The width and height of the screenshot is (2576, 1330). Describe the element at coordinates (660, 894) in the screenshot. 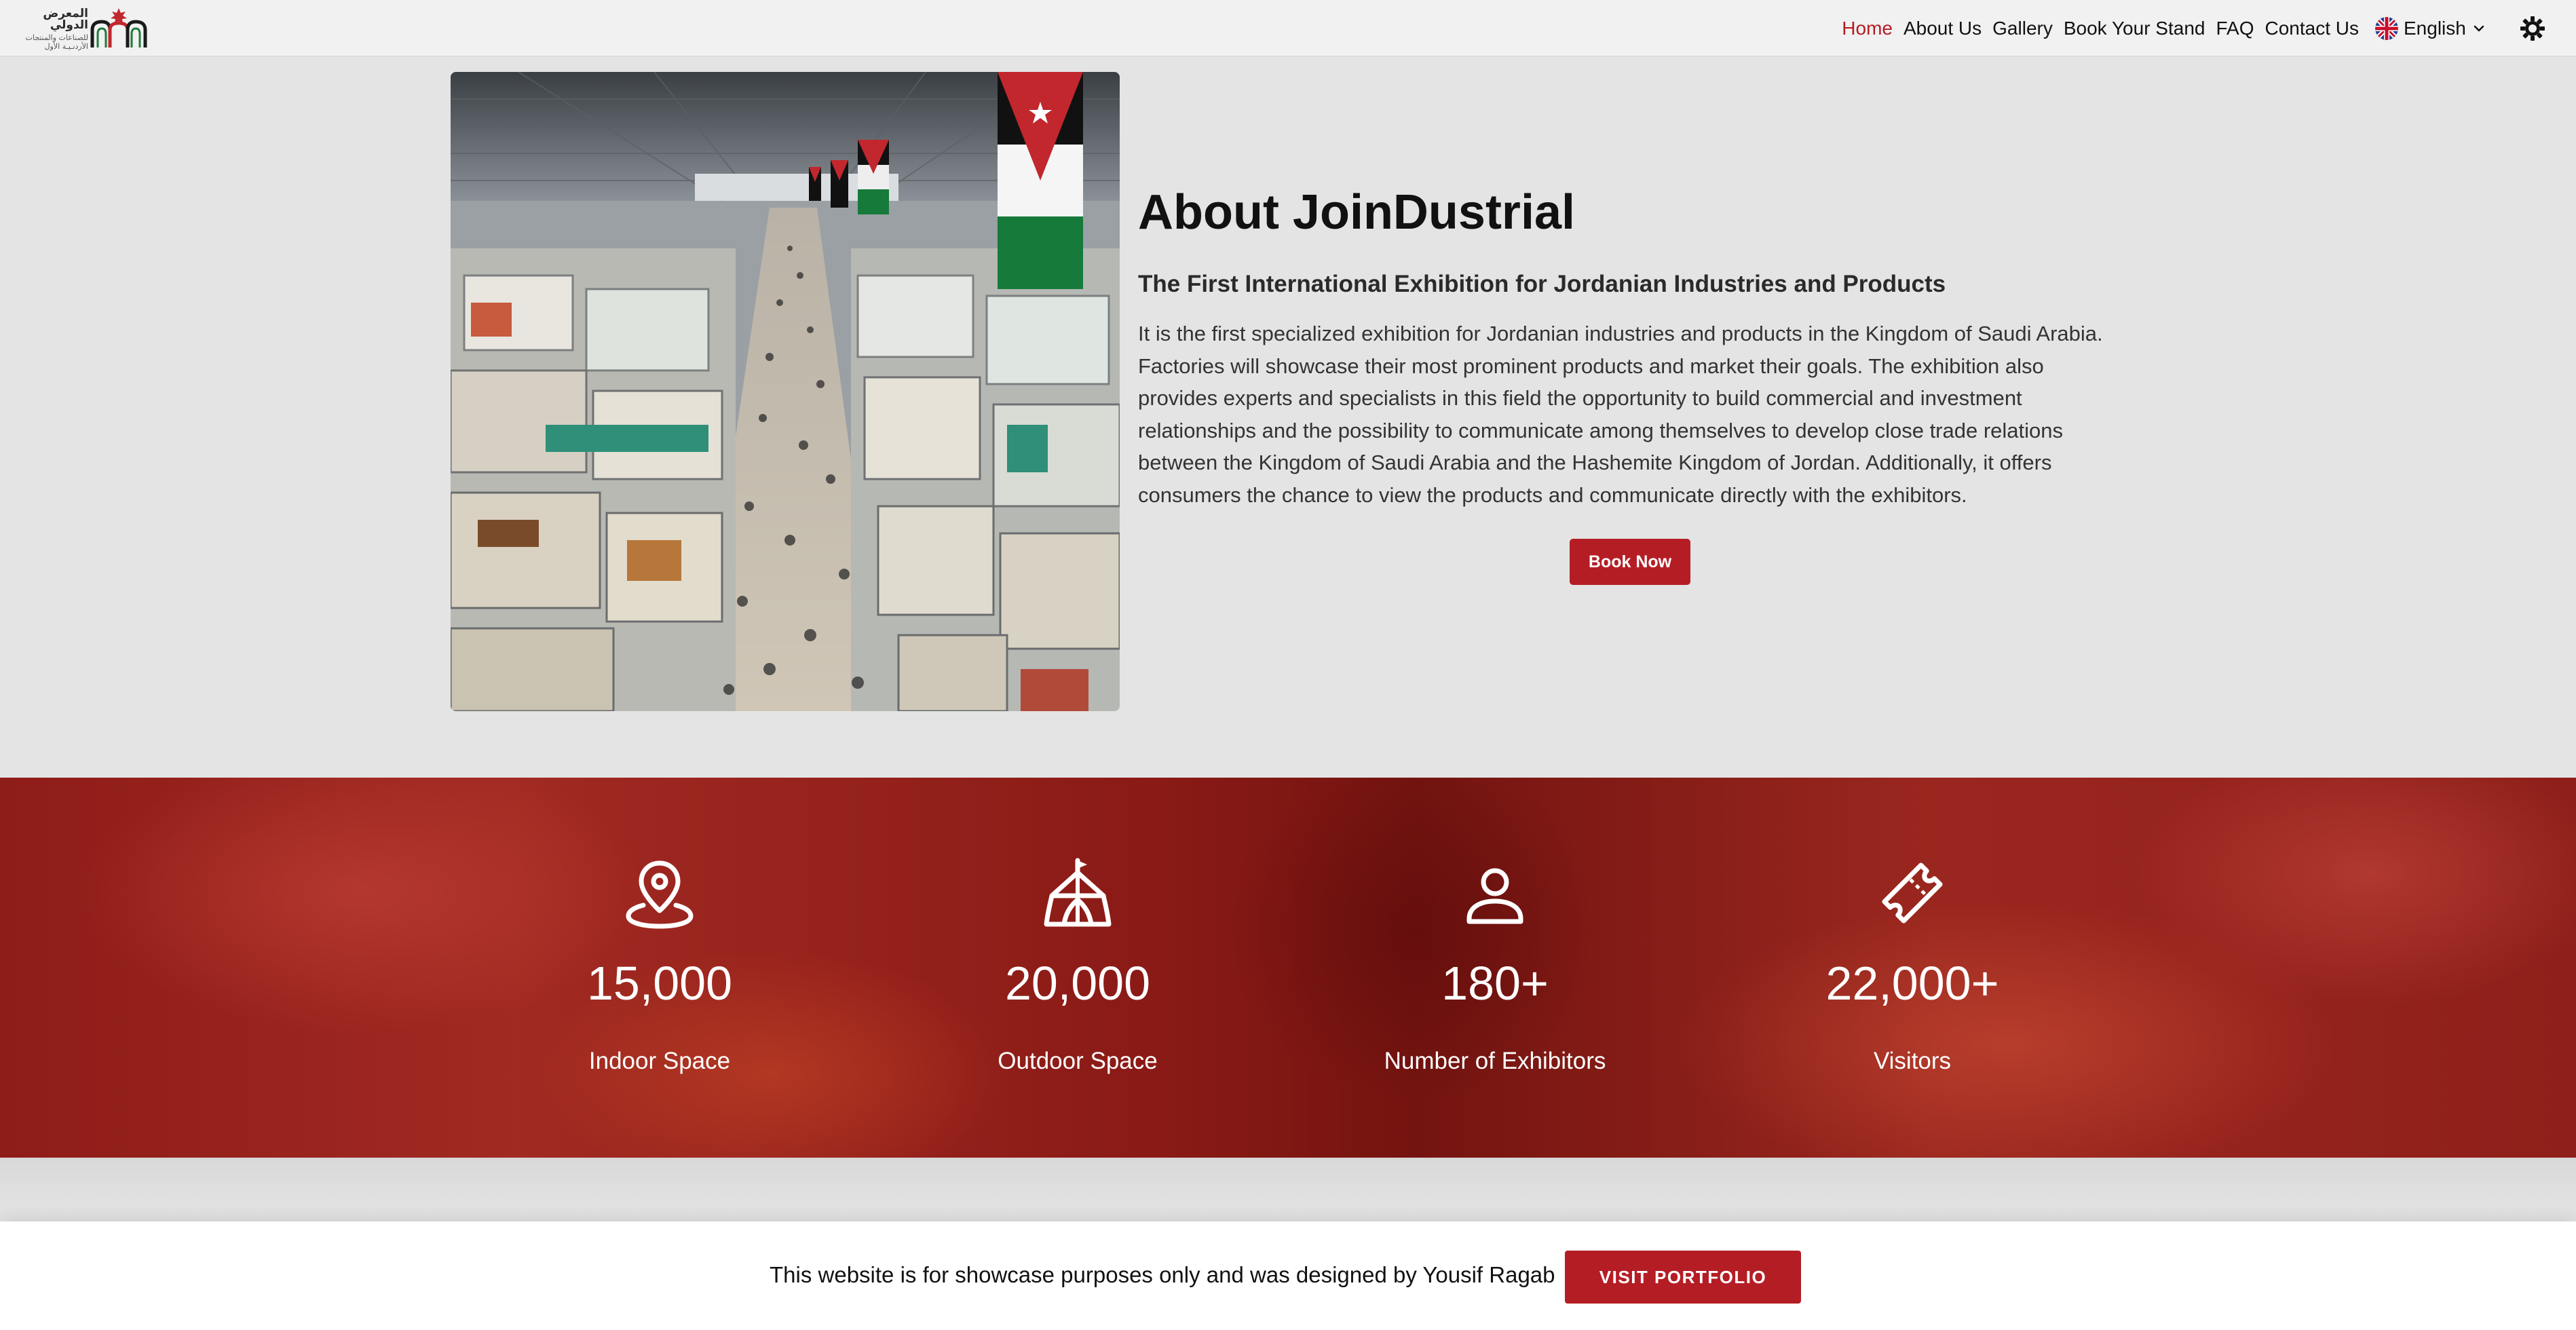

I see `map-pin-icon` at that location.